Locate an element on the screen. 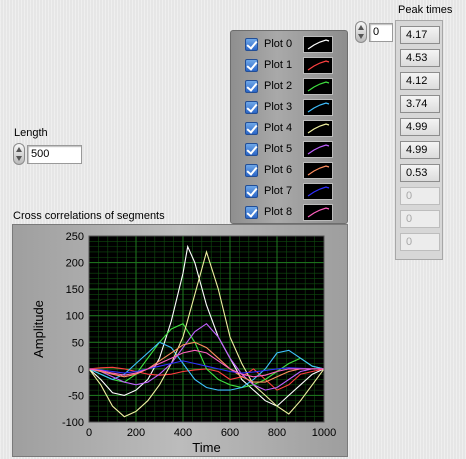  legend-label: Plot 1 is located at coordinates (278, 65).